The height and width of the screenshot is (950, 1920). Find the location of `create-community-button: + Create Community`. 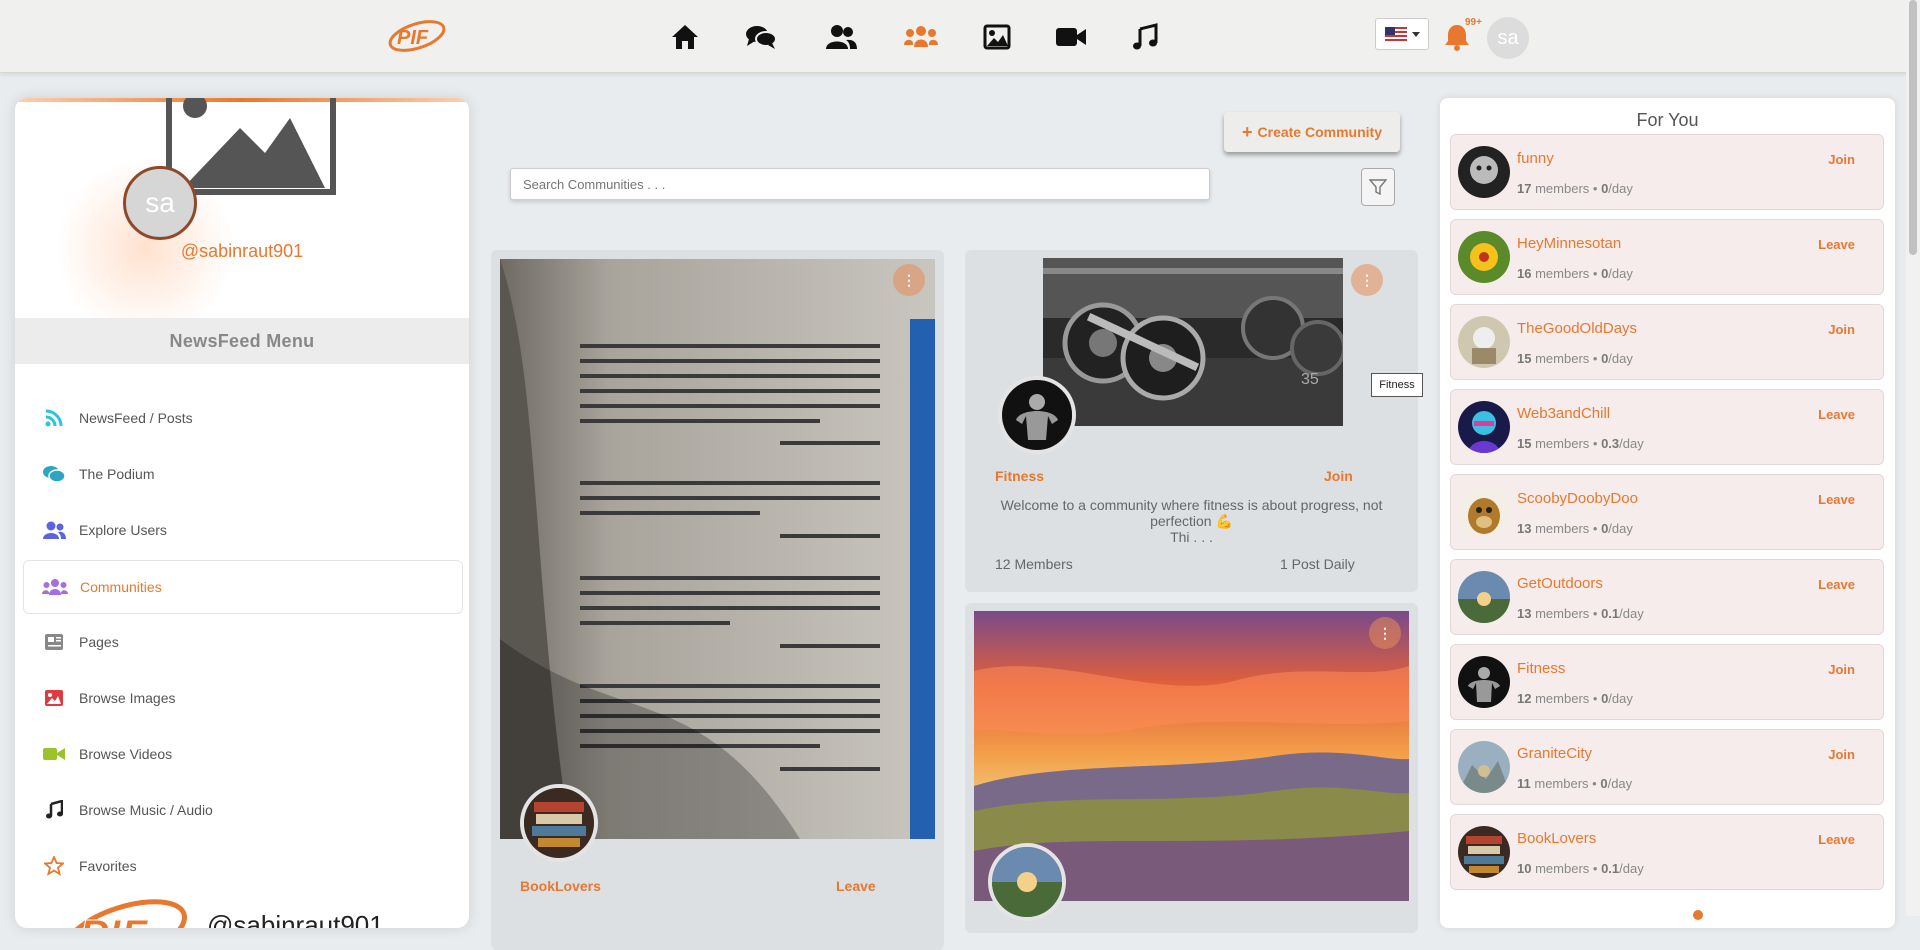

create-community-button: + Create Community is located at coordinates (1312, 132).